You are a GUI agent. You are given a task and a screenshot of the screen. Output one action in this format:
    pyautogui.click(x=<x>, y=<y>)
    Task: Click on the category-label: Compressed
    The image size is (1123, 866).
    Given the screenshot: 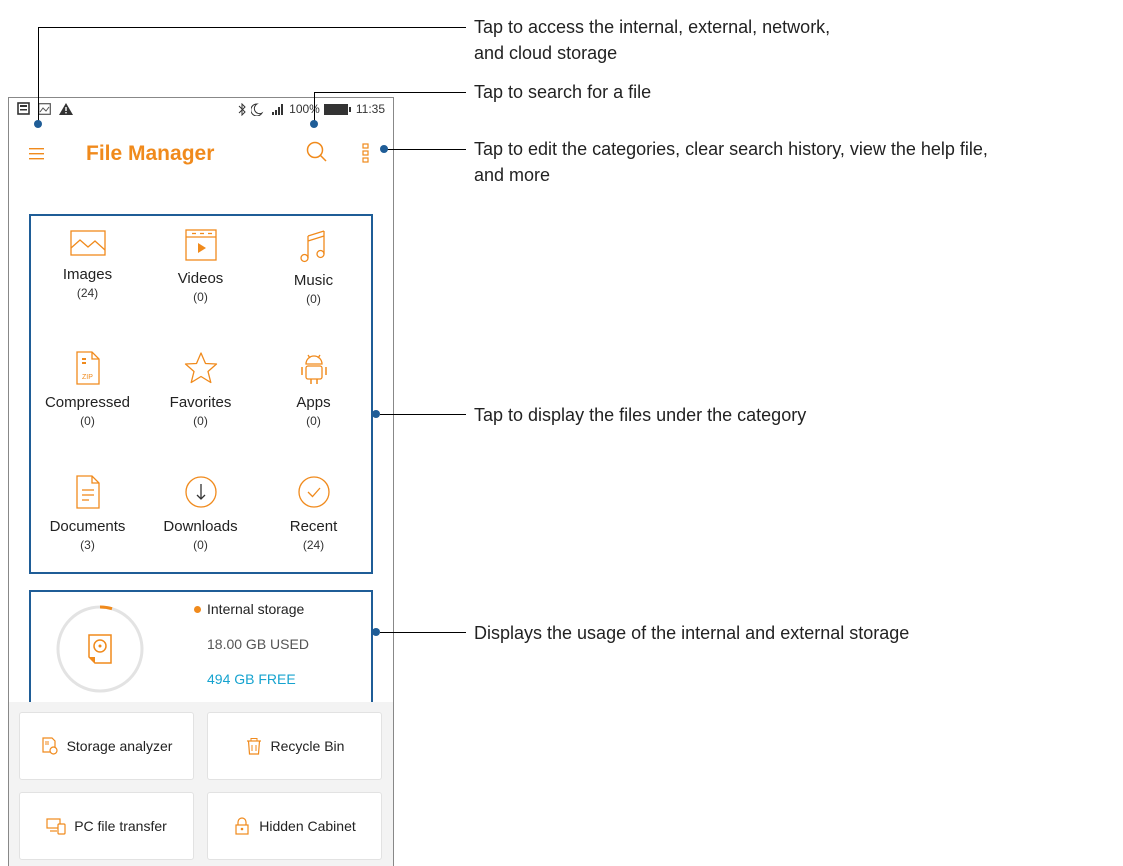 What is the action you would take?
    pyautogui.click(x=87, y=402)
    